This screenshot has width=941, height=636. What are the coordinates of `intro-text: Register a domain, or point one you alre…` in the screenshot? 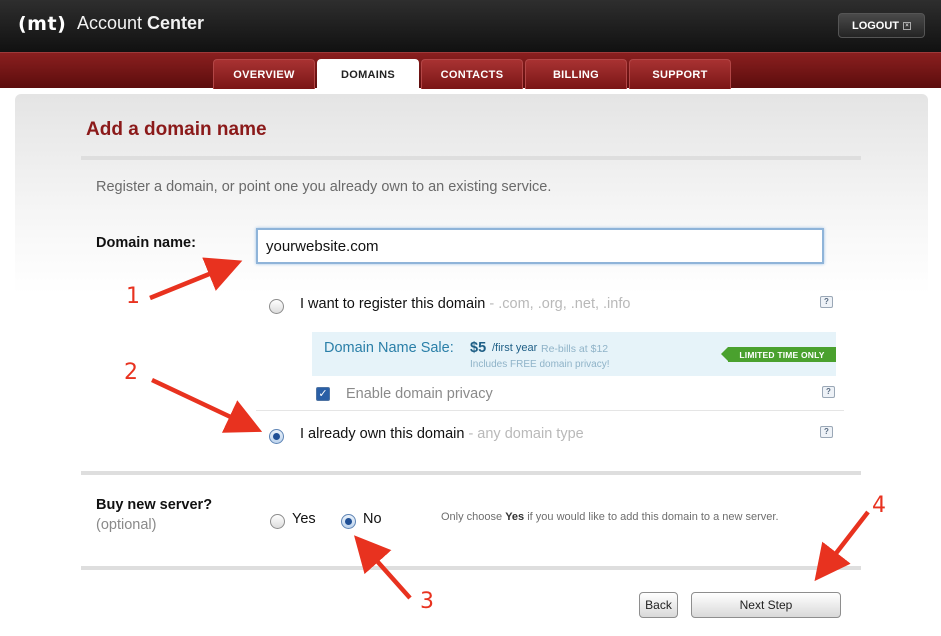 It's located at (324, 187).